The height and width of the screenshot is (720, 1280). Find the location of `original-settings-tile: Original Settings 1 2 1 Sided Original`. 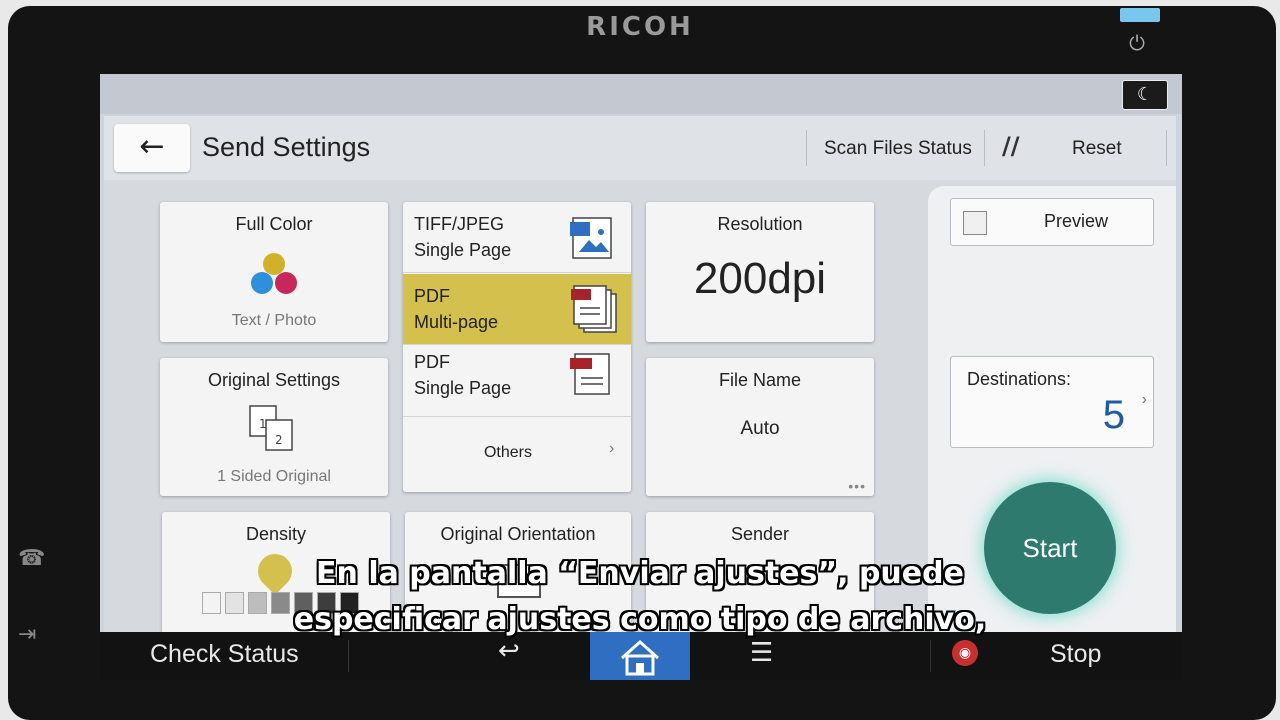

original-settings-tile: Original Settings 1 2 1 Sided Original is located at coordinates (274, 427).